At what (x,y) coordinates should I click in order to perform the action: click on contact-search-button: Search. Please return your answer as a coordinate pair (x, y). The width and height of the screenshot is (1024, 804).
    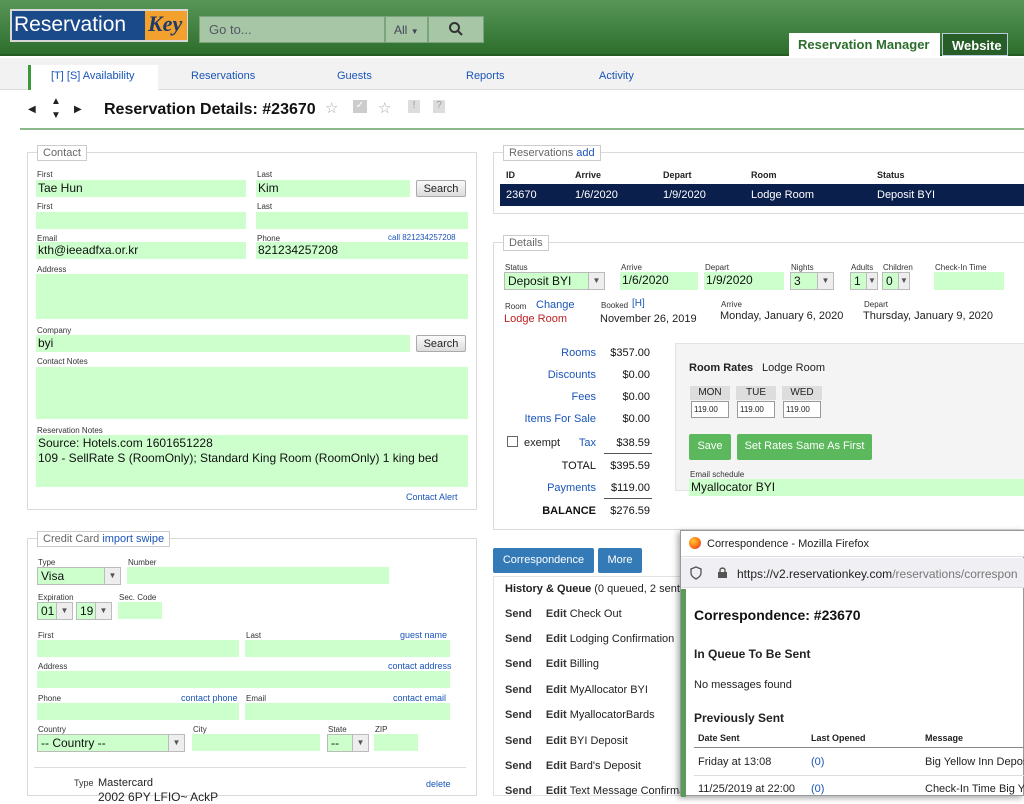
    Looking at the image, I should click on (441, 188).